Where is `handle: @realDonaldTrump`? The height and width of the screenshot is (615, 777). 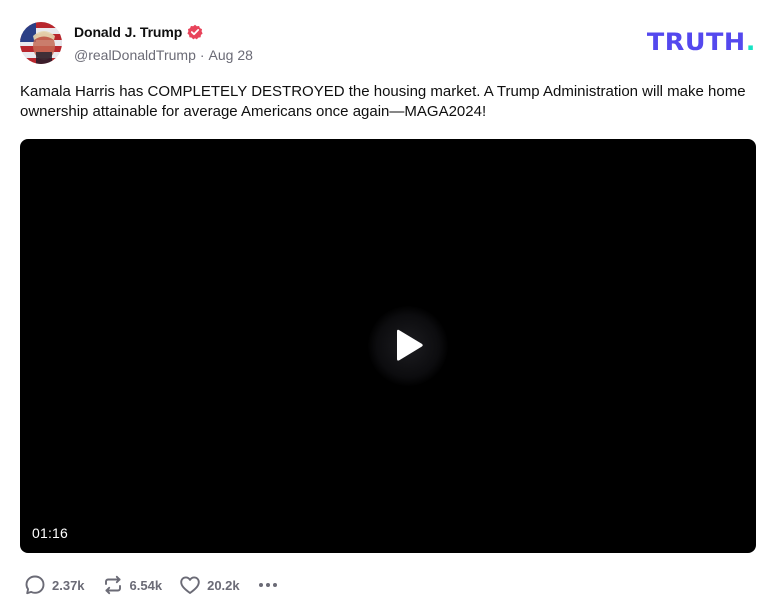 handle: @realDonaldTrump is located at coordinates (135, 55).